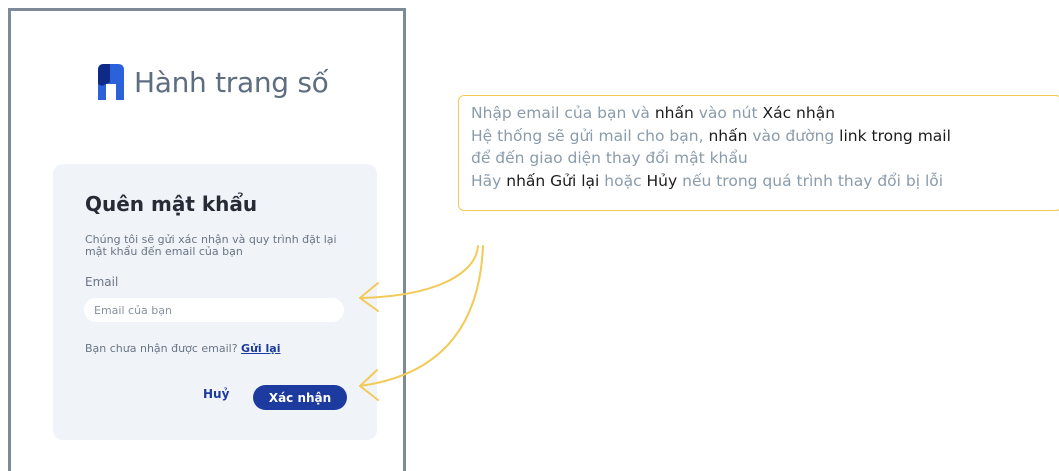  I want to click on email-input, so click(214, 310).